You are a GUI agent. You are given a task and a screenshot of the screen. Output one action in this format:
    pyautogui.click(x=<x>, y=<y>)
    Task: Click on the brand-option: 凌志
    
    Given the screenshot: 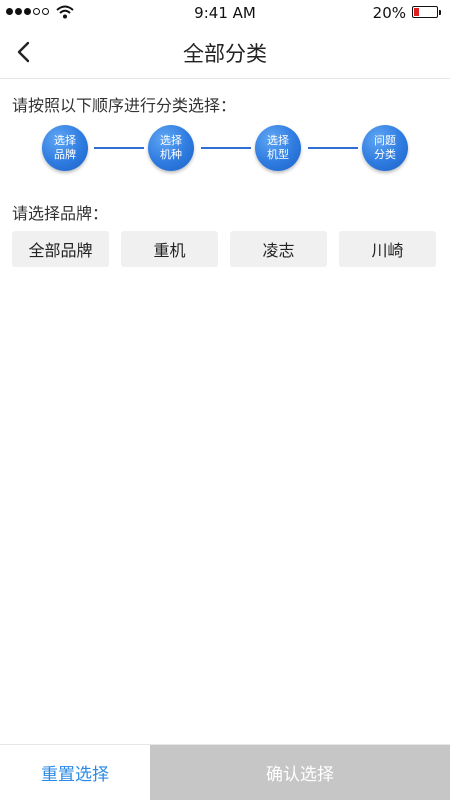 What is the action you would take?
    pyautogui.click(x=278, y=249)
    